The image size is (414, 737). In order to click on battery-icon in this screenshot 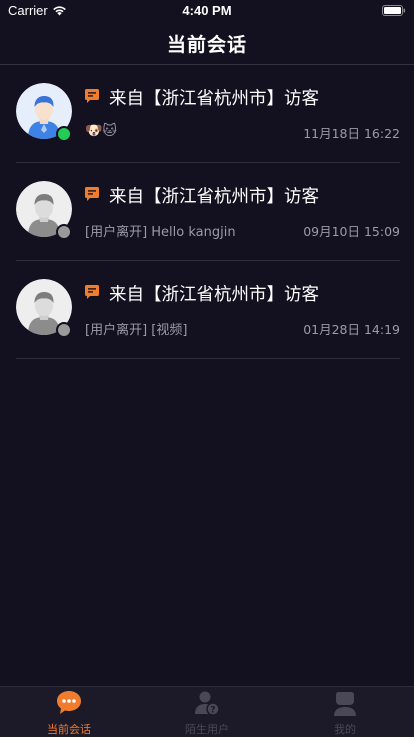, I will do `click(394, 10)`.